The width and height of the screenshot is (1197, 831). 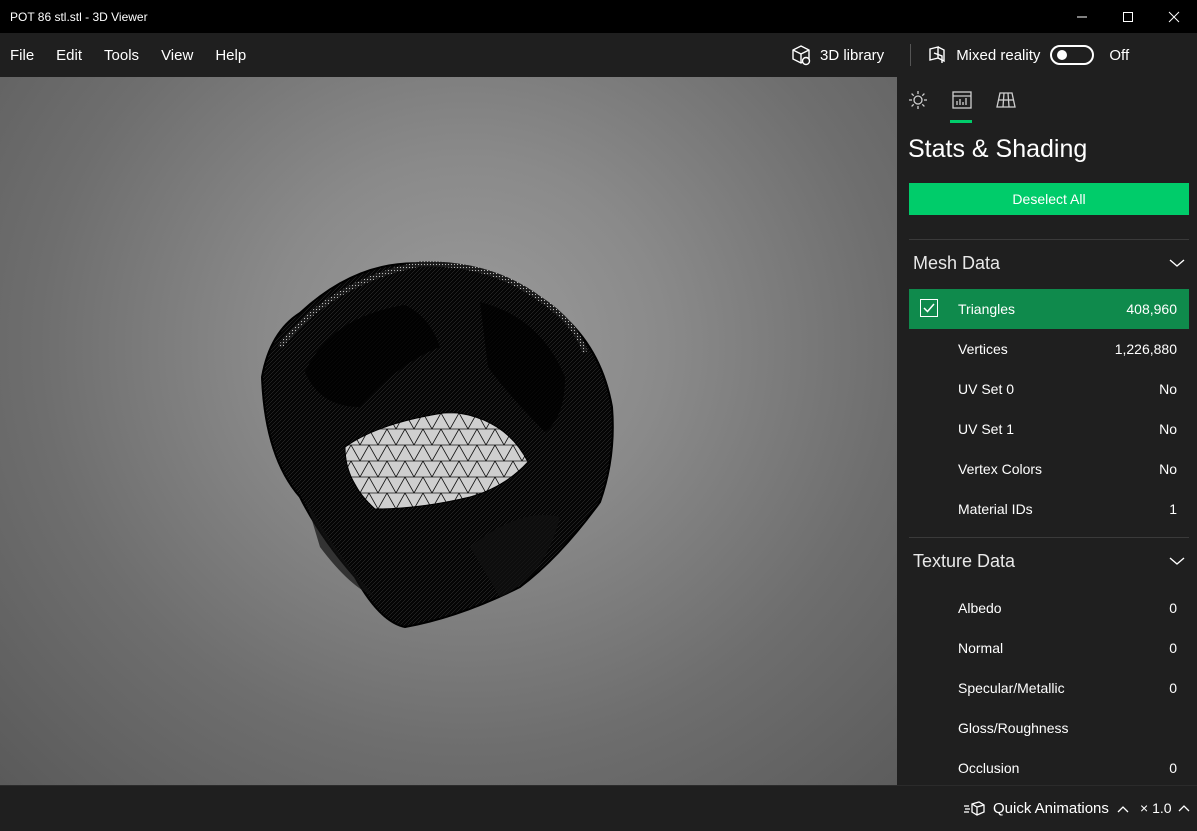 I want to click on texture-row-gloss-roughness: Gloss/Roughness, so click(x=1049, y=728).